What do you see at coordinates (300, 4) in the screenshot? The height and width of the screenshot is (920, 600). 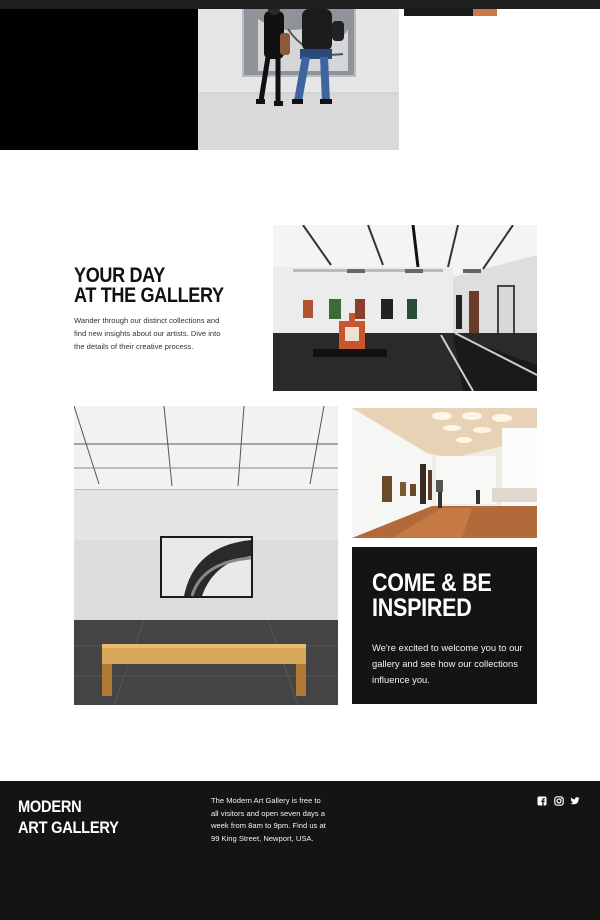 I see `top-bar` at bounding box center [300, 4].